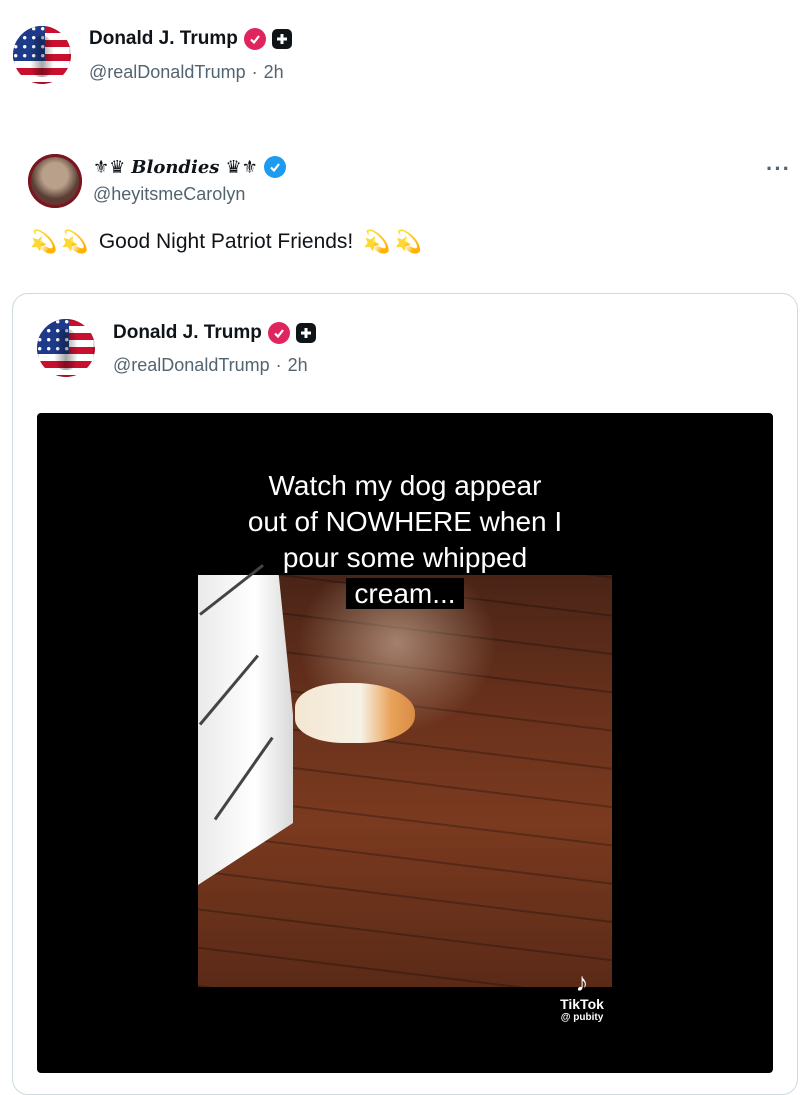 This screenshot has width=800, height=1095. Describe the element at coordinates (405, 521) in the screenshot. I see `caption-line: out of NOWHERE when I` at that location.